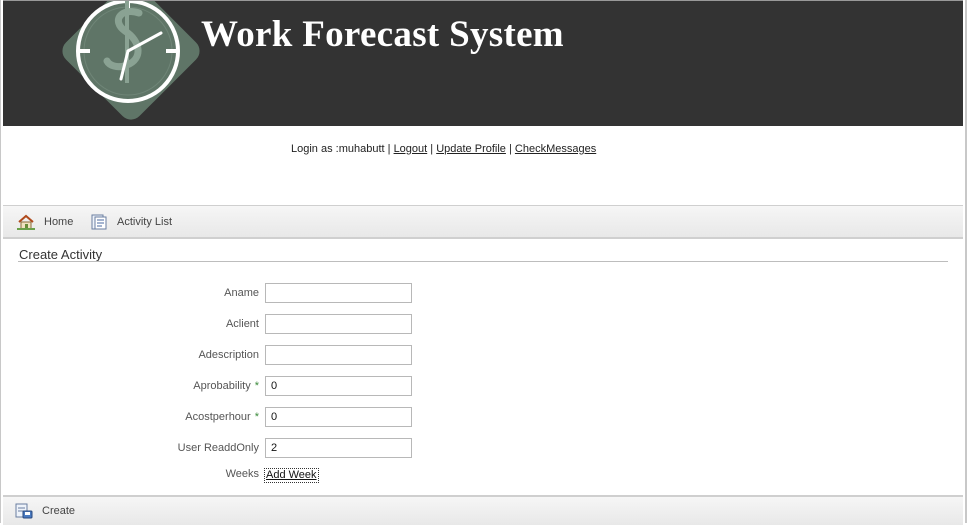  What do you see at coordinates (24, 511) in the screenshot?
I see `create-icon` at bounding box center [24, 511].